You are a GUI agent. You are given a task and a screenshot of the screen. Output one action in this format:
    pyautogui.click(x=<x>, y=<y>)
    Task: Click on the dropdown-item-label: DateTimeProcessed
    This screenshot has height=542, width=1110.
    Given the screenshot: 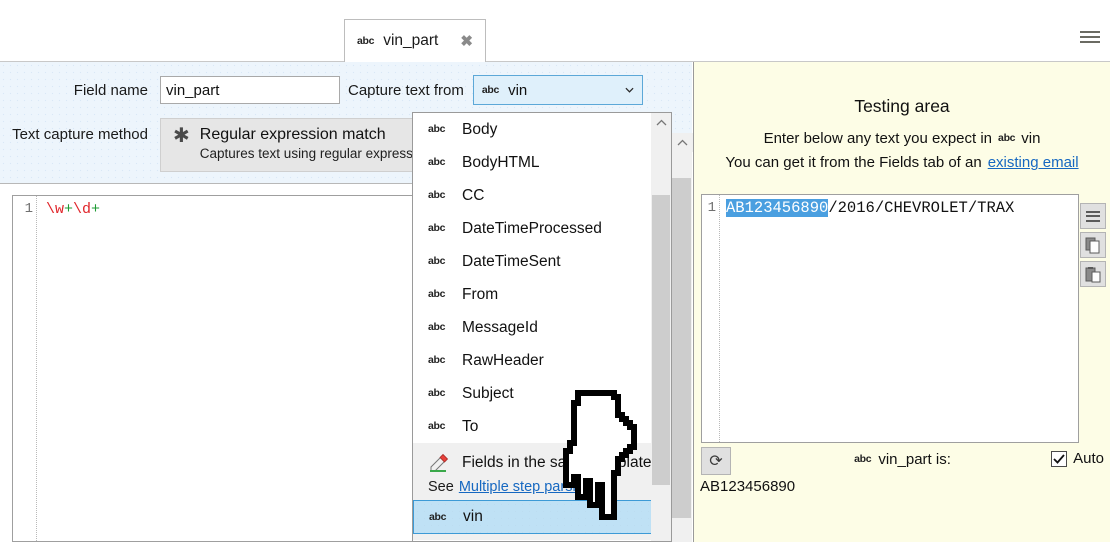 What is the action you would take?
    pyautogui.click(x=532, y=228)
    